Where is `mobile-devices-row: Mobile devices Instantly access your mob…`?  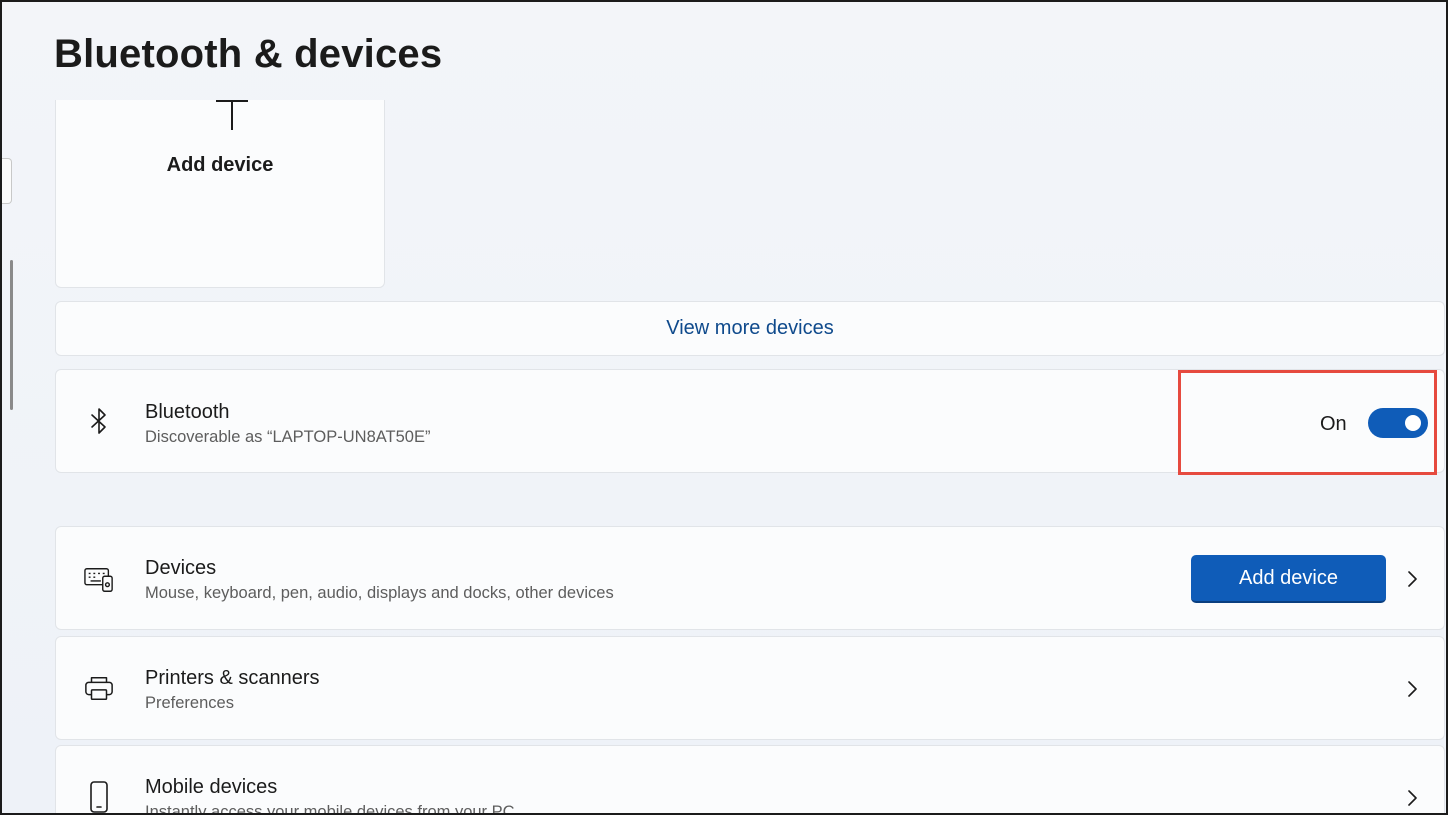
mobile-devices-row: Mobile devices Instantly access your mob… is located at coordinates (750, 780).